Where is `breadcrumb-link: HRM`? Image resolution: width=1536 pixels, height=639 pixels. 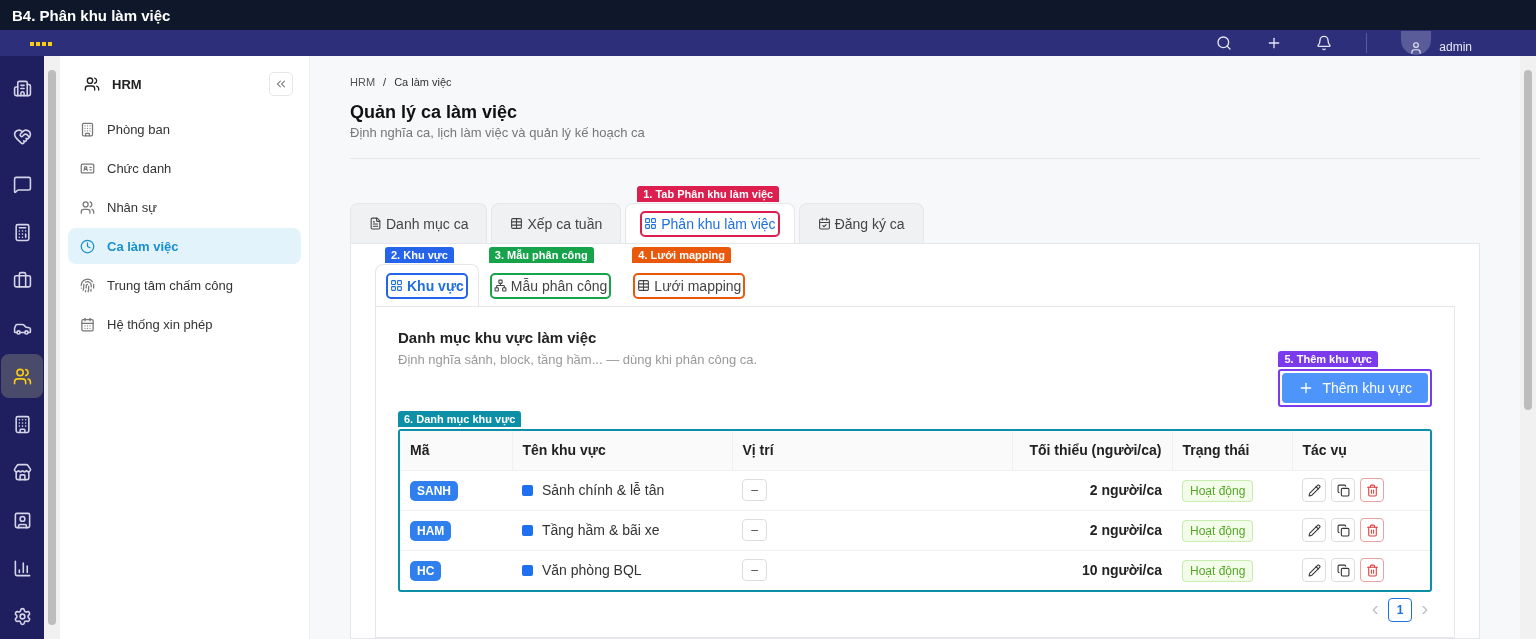 breadcrumb-link: HRM is located at coordinates (363, 82).